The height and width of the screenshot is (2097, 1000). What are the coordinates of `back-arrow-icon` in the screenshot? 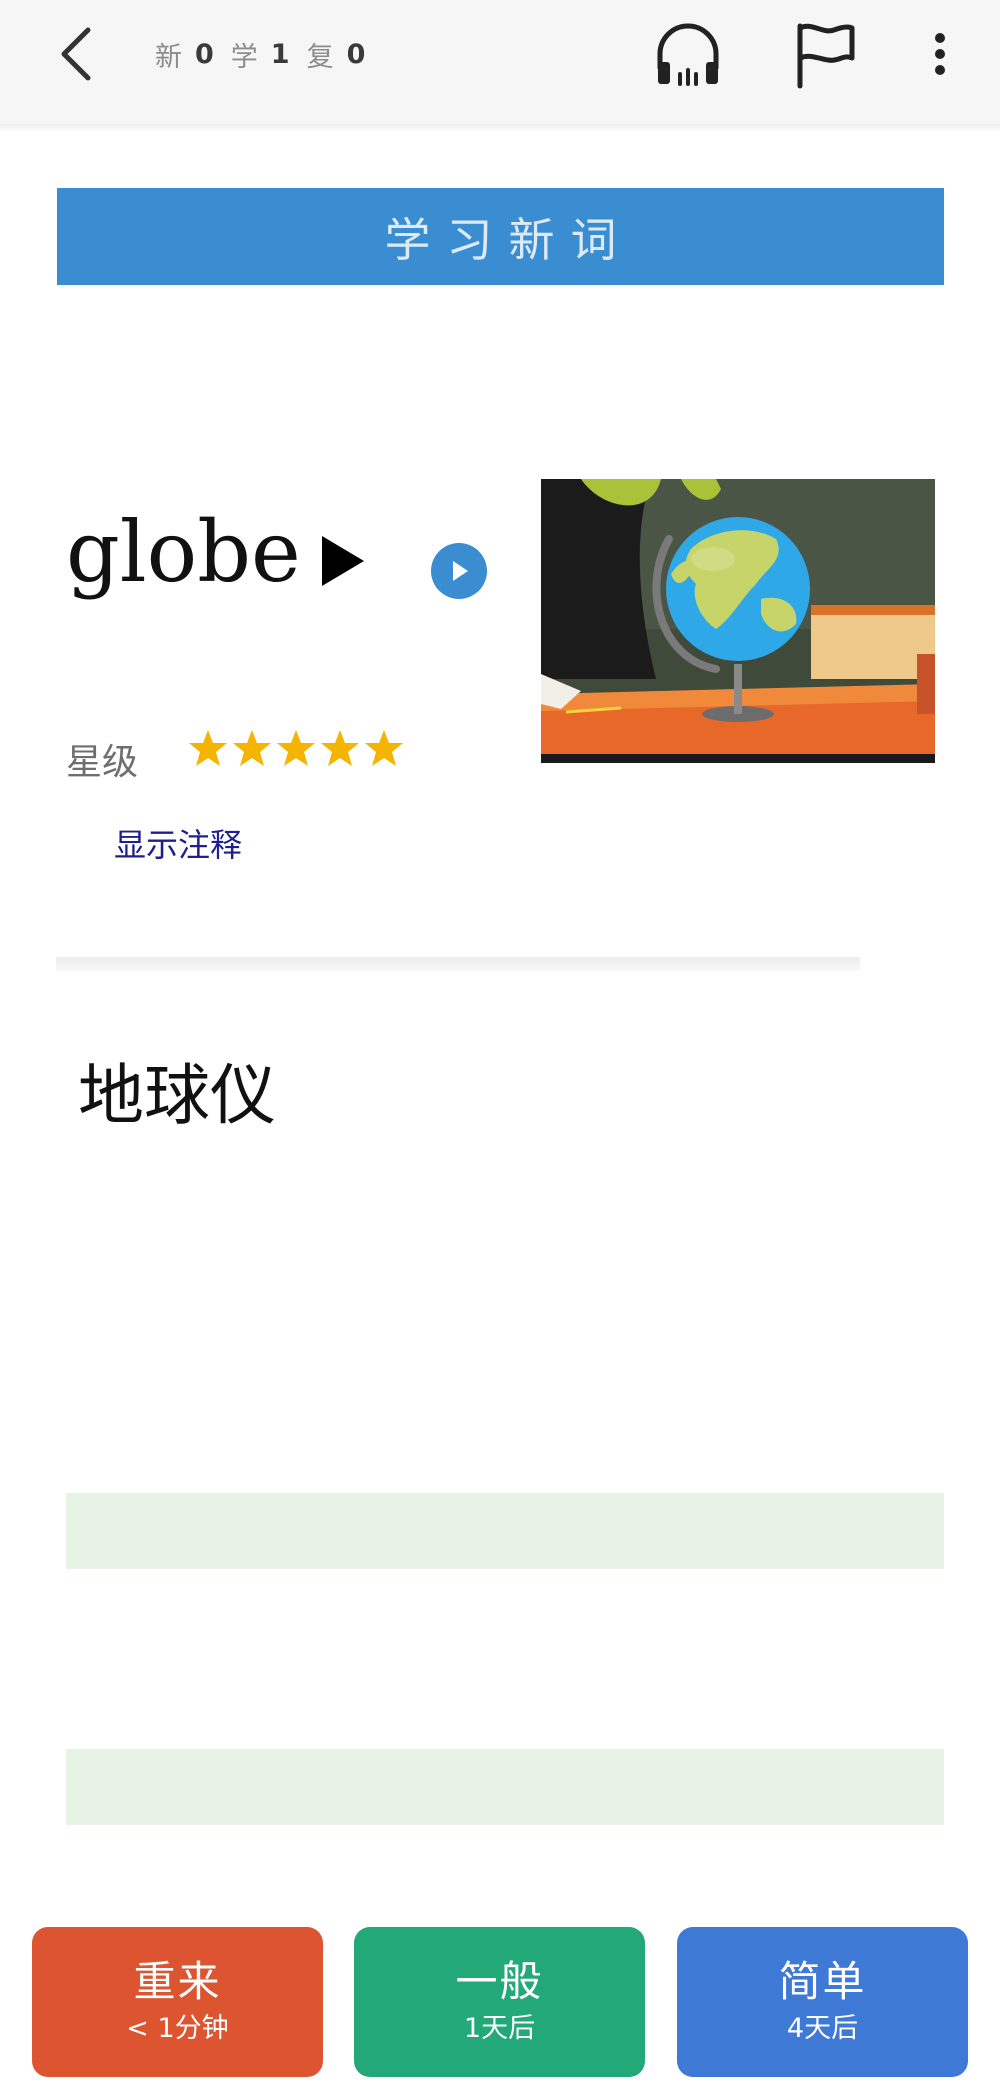 It's located at (76, 54).